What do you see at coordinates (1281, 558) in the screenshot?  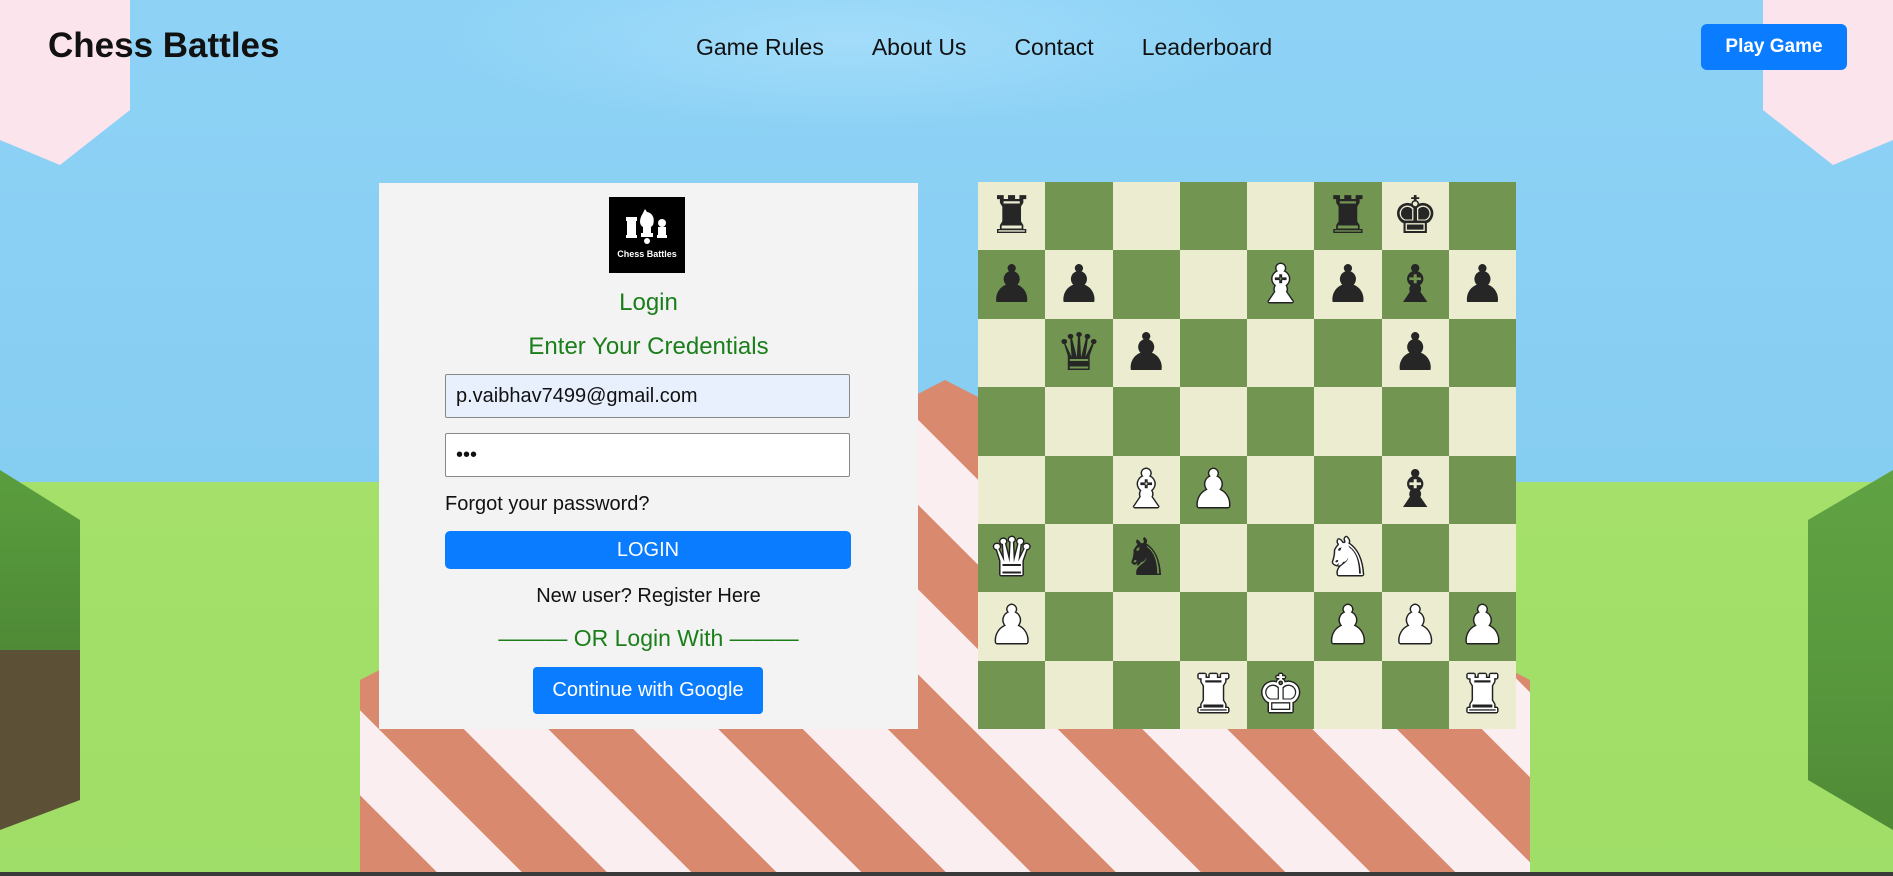 I see `board-square-e3` at bounding box center [1281, 558].